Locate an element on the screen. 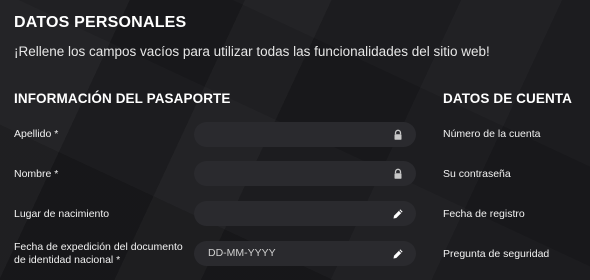 Image resolution: width=590 pixels, height=280 pixels. page-title: DATOS PERSONALES is located at coordinates (100, 22).